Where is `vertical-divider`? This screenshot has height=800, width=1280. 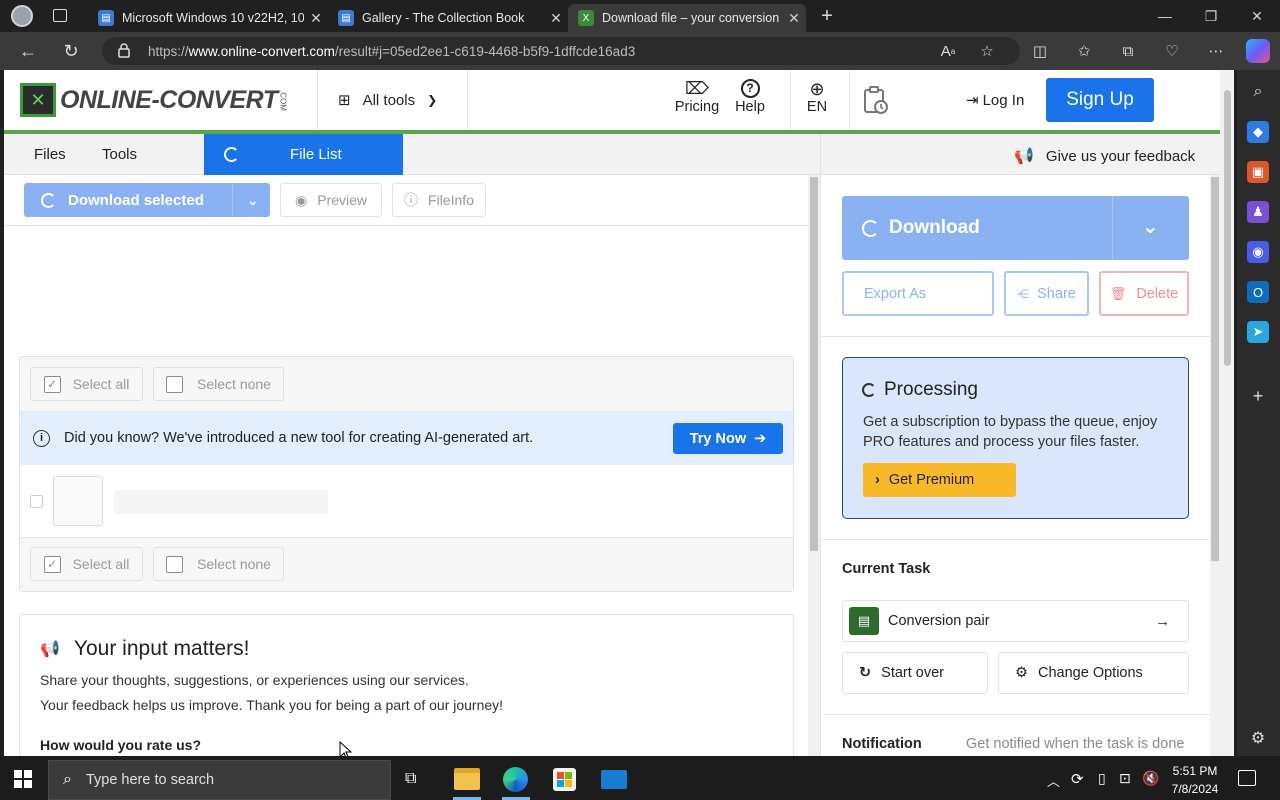
vertical-divider is located at coordinates (820, 445).